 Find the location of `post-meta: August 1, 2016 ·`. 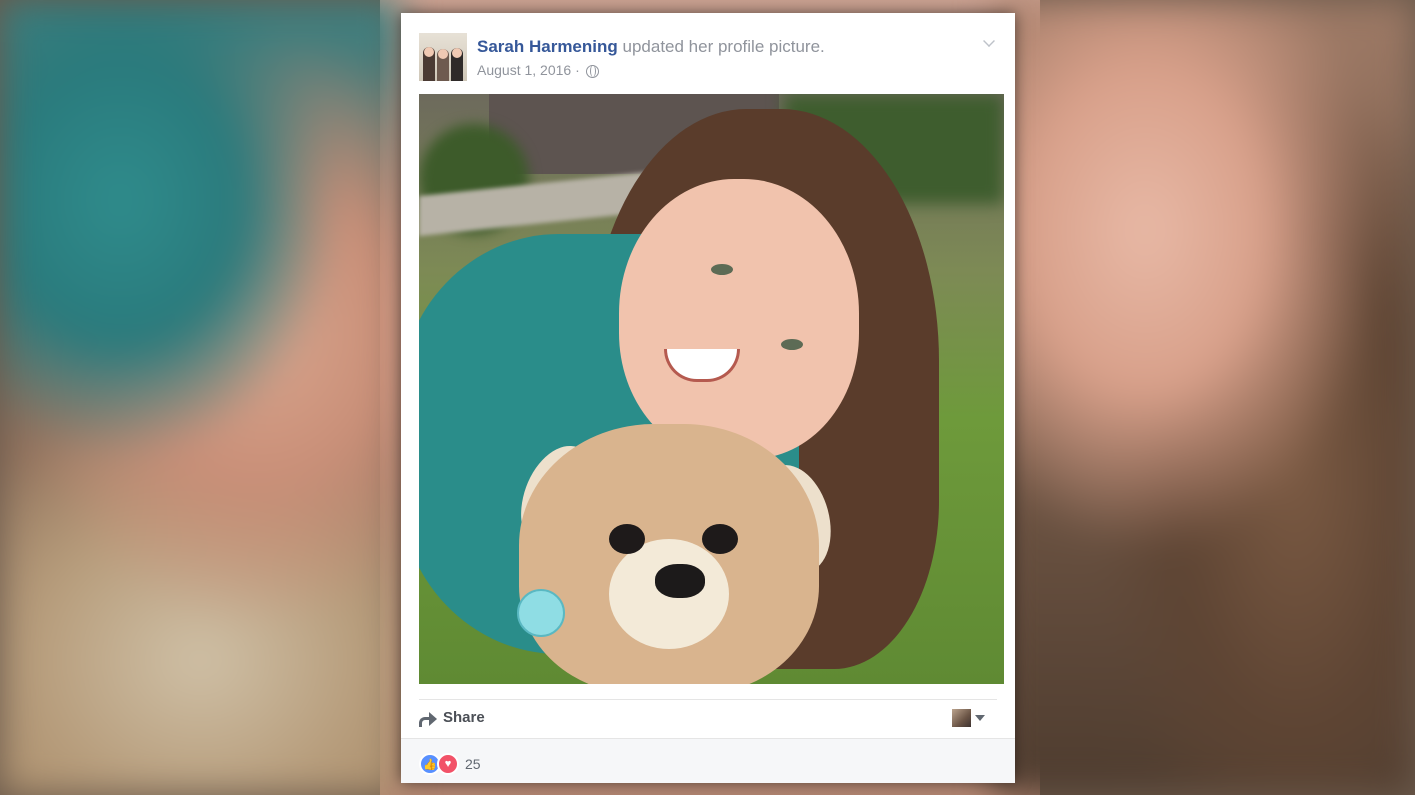

post-meta: August 1, 2016 · is located at coordinates (538, 70).